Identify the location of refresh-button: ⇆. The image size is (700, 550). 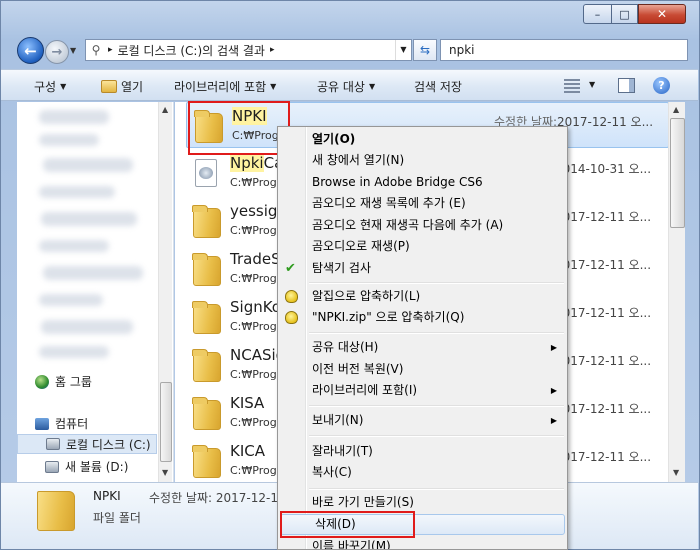
(425, 50).